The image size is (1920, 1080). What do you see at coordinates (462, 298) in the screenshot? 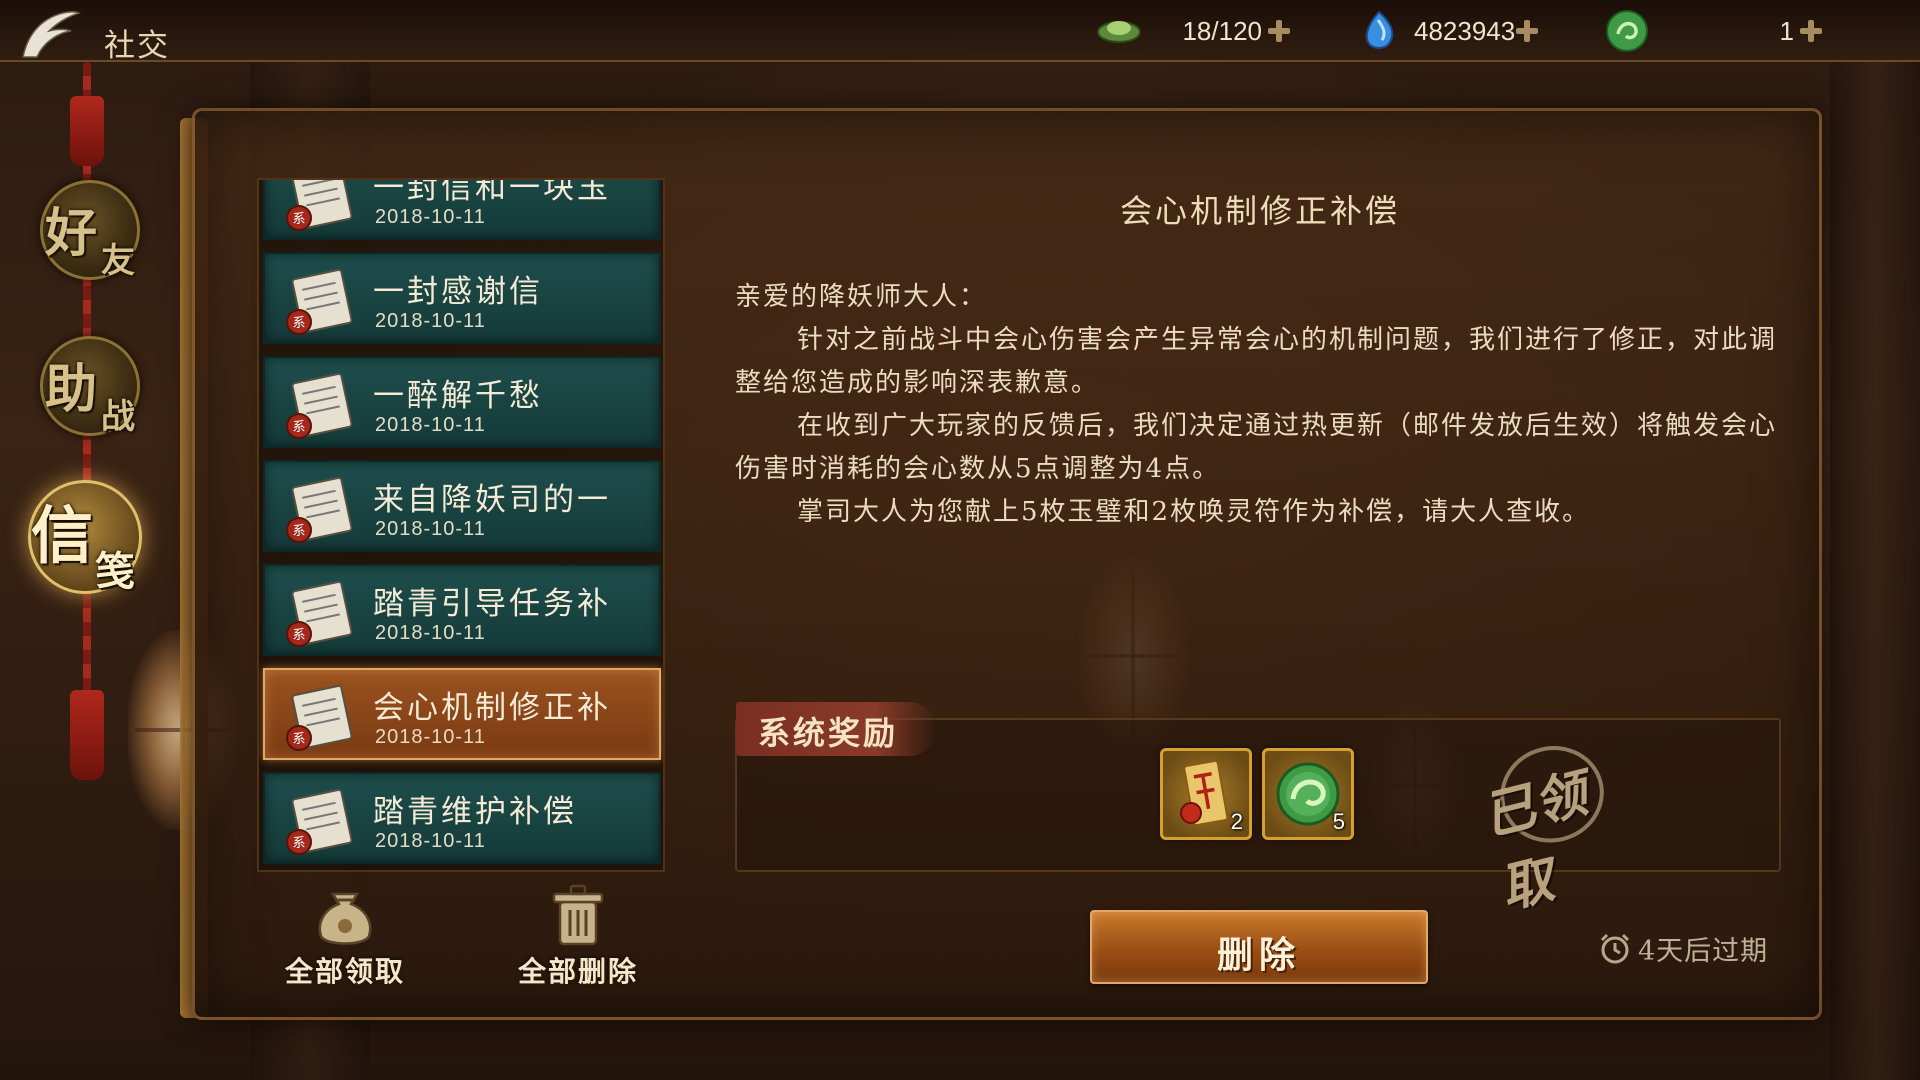
I see `mail-list-item: 系 一封感谢信 2018-10-11` at bounding box center [462, 298].